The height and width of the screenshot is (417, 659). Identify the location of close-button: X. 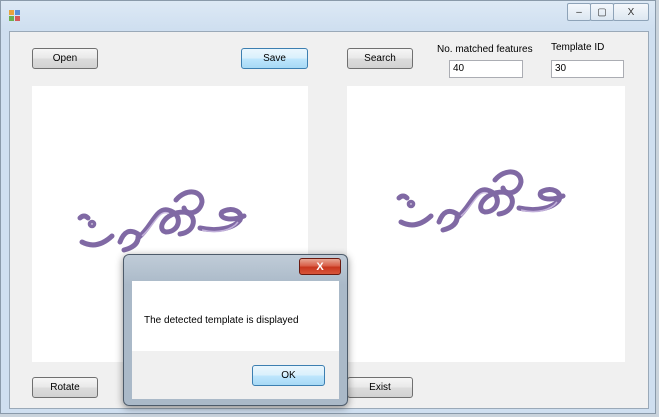
(631, 12).